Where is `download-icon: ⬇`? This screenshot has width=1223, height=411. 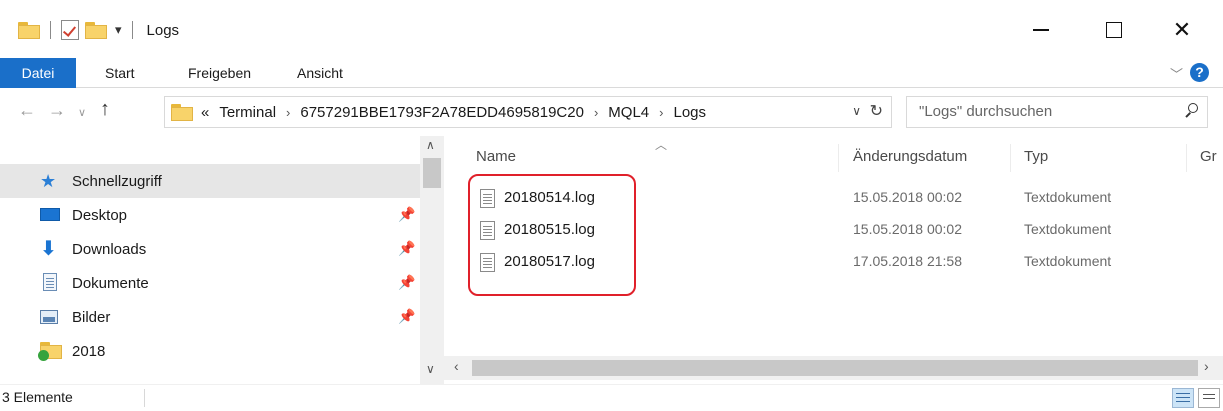 download-icon: ⬇ is located at coordinates (48, 249).